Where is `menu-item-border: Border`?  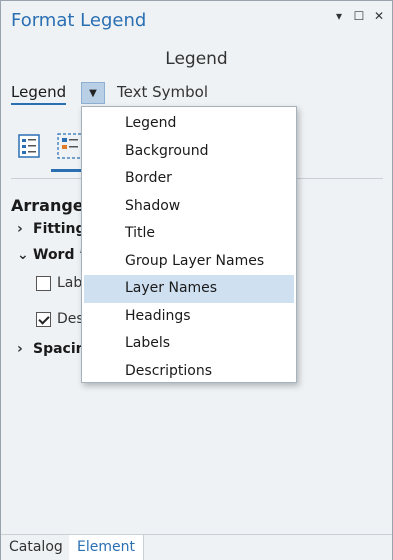 menu-item-border: Border is located at coordinates (189, 179).